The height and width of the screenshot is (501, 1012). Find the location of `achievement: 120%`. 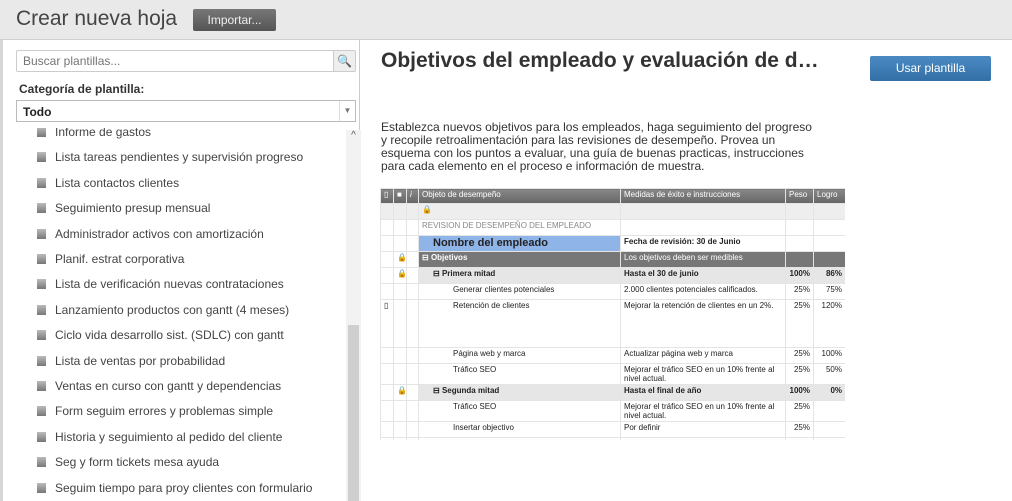

achievement: 120% is located at coordinates (829, 323).